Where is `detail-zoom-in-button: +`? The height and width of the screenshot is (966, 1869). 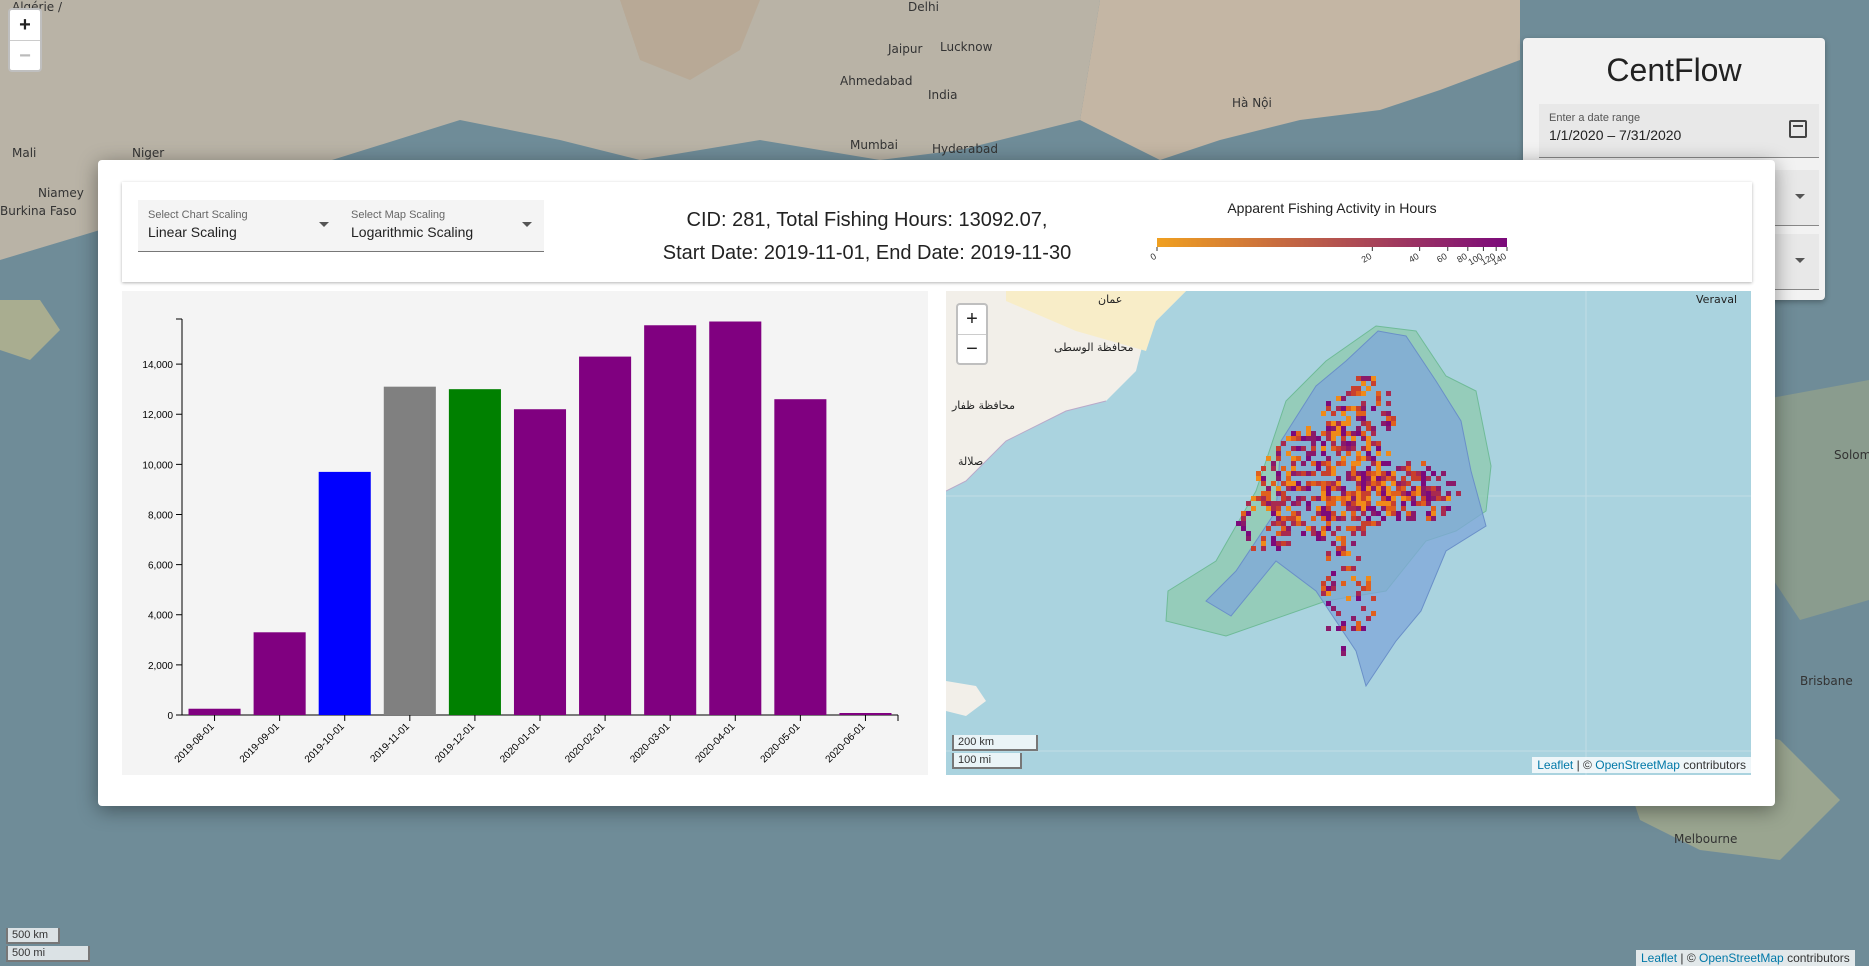
detail-zoom-in-button: + is located at coordinates (972, 319).